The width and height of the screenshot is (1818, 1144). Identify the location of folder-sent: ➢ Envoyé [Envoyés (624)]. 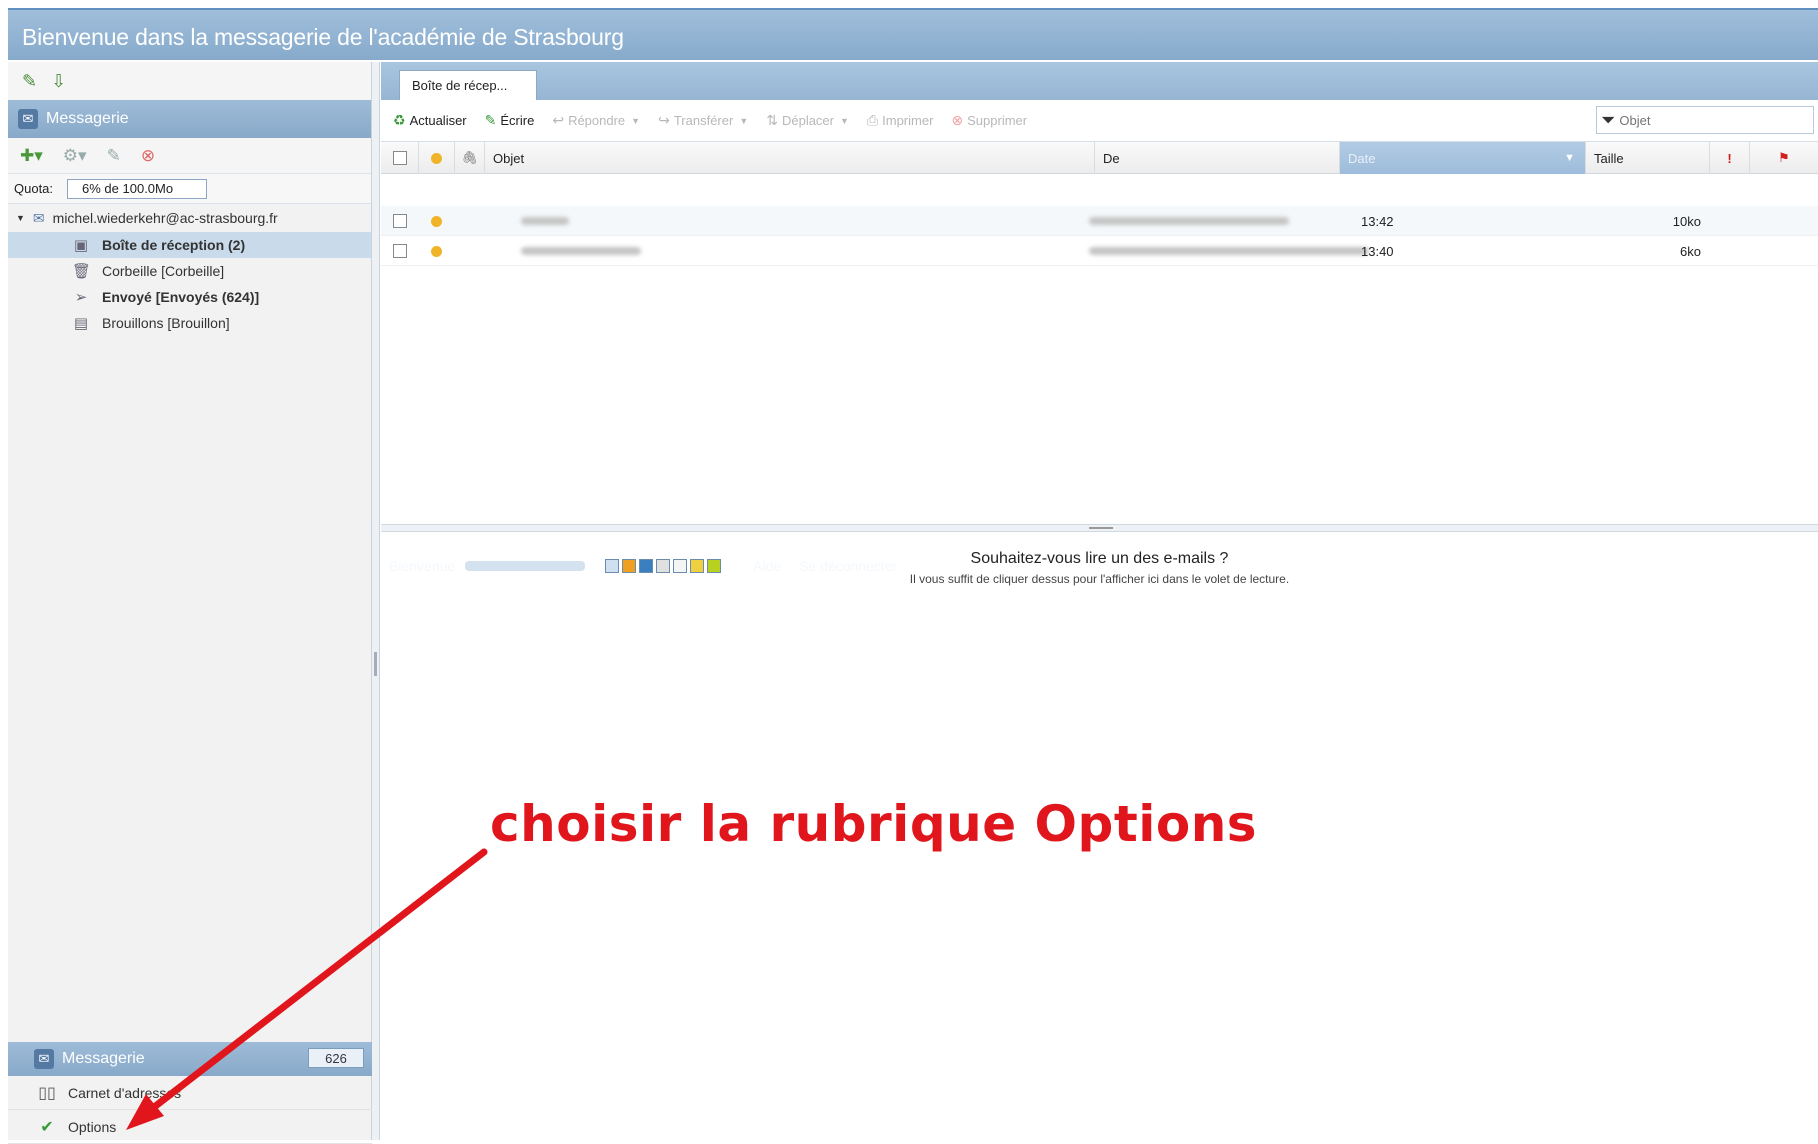
(189, 297).